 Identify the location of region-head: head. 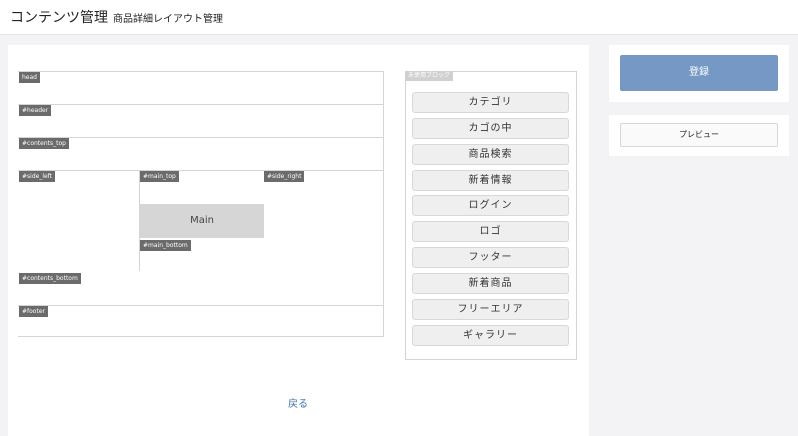
(29, 77).